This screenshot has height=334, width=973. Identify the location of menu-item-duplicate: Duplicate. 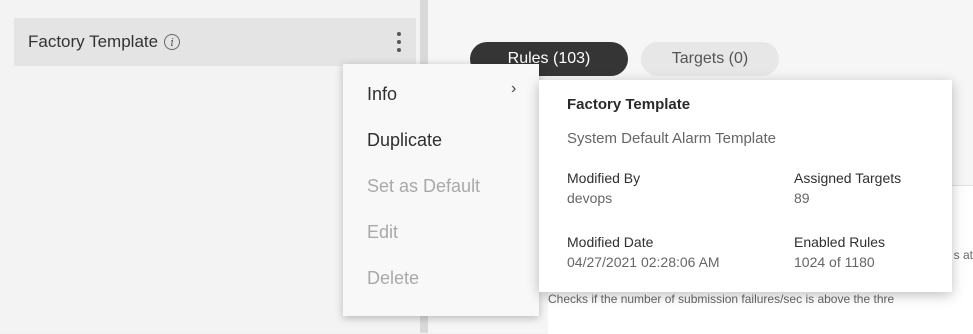
(404, 140).